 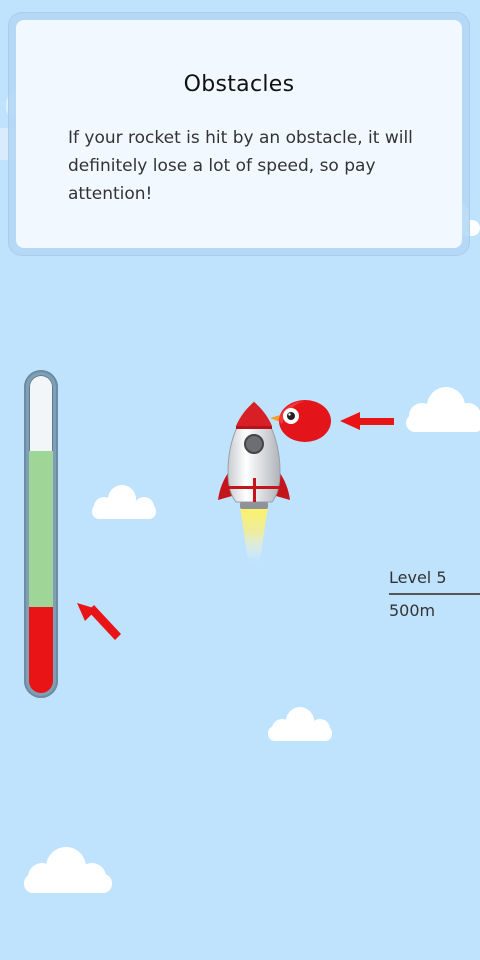 What do you see at coordinates (239, 84) in the screenshot?
I see `tutorial-title: Obstacles` at bounding box center [239, 84].